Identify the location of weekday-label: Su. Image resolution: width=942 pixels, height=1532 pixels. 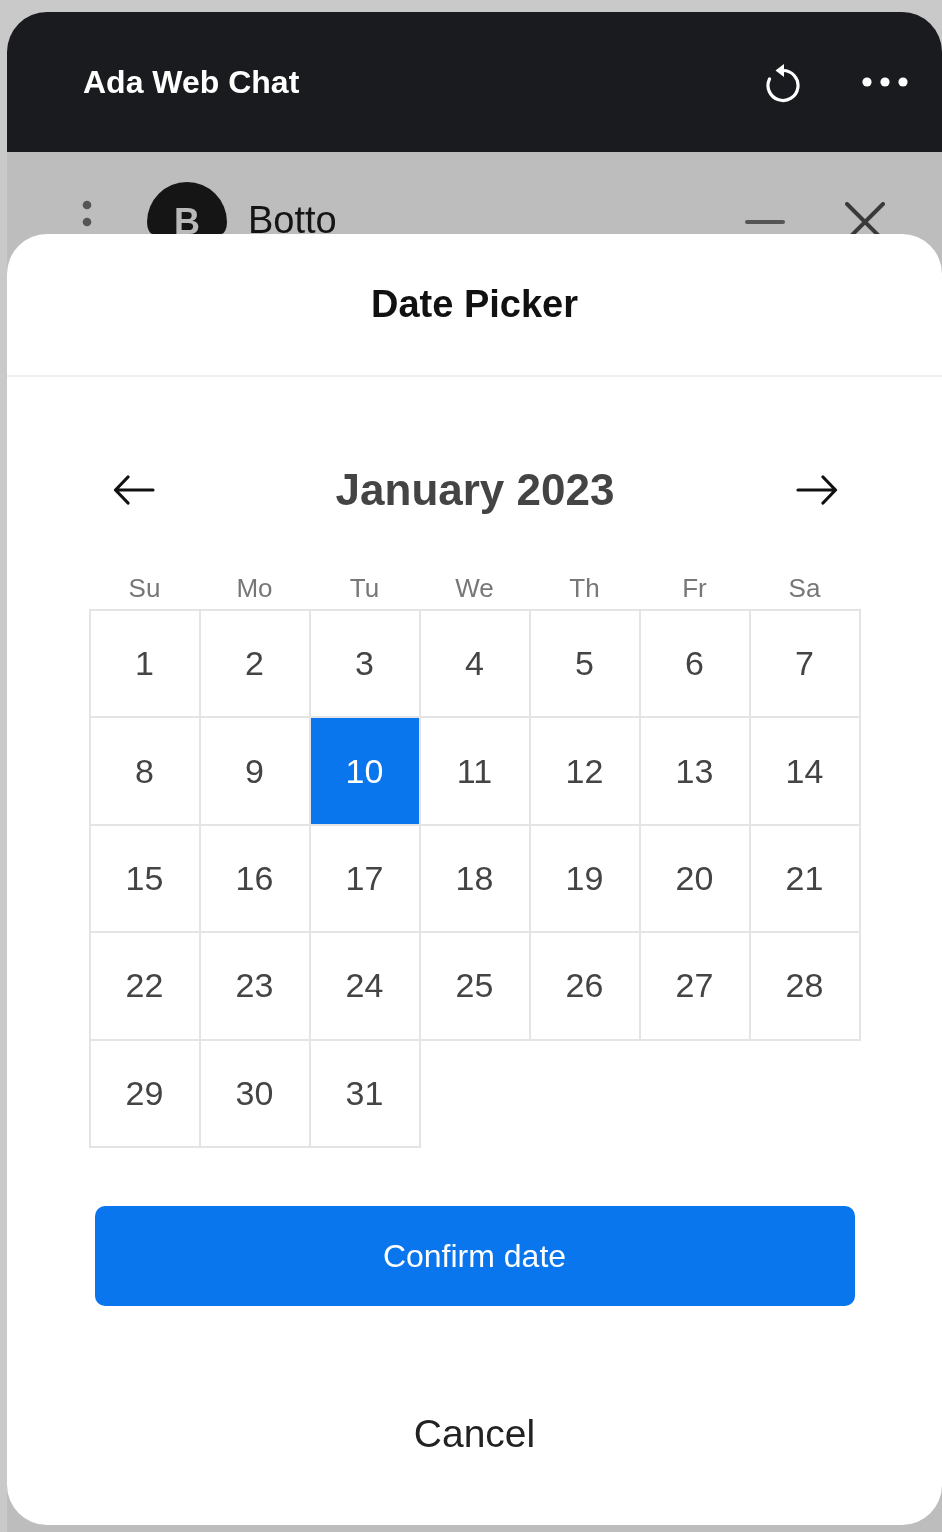
(144, 588).